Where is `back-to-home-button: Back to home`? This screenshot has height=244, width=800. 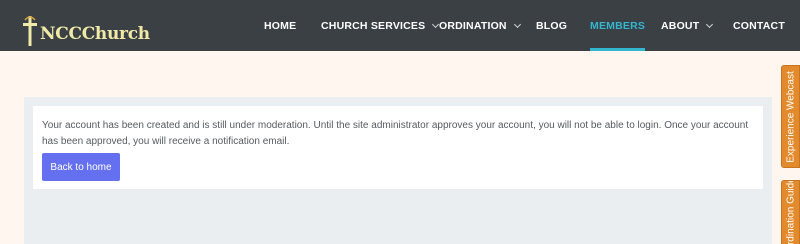
back-to-home-button: Back to home is located at coordinates (81, 167).